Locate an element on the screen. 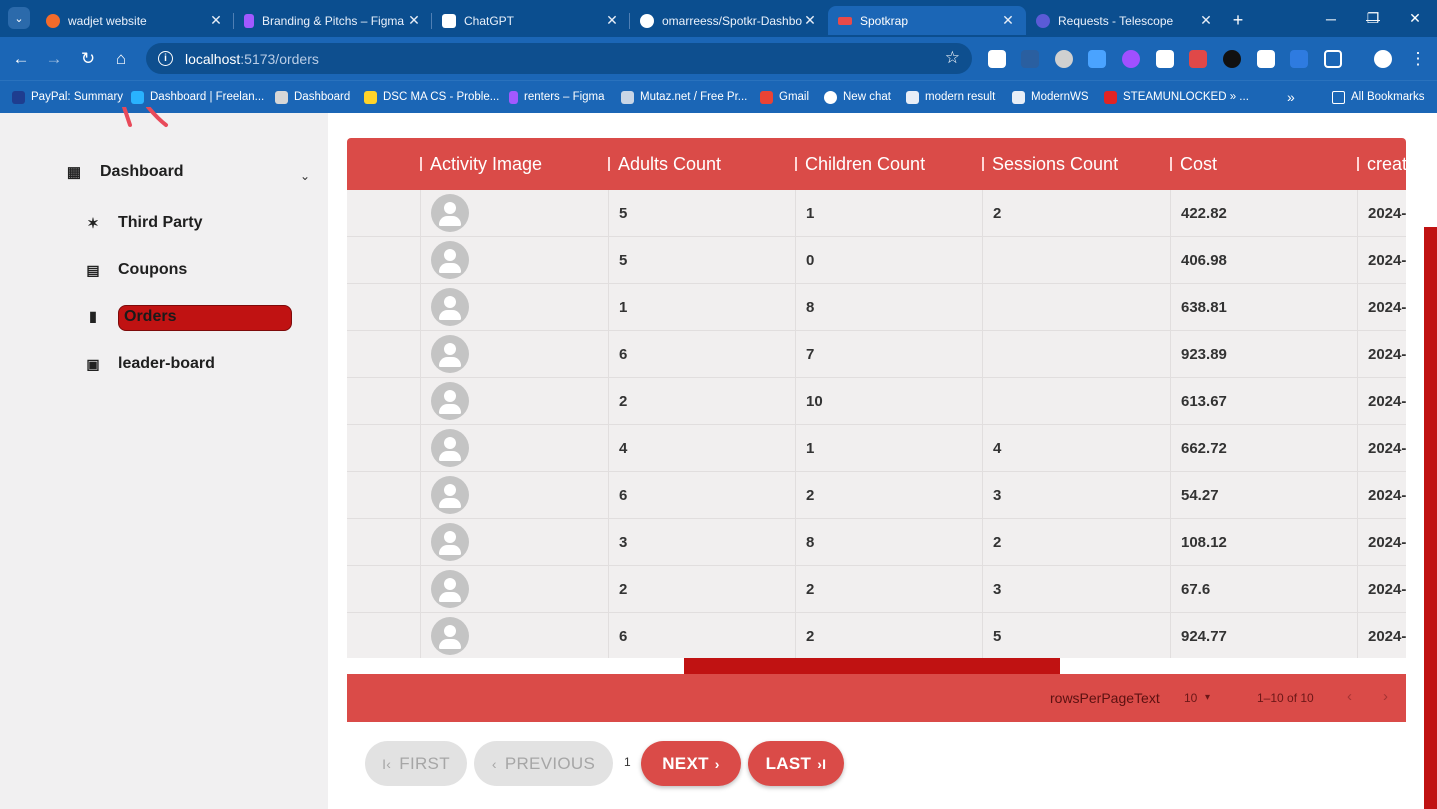 This screenshot has width=1437, height=809. extension-doc-icon is located at coordinates (1266, 59).